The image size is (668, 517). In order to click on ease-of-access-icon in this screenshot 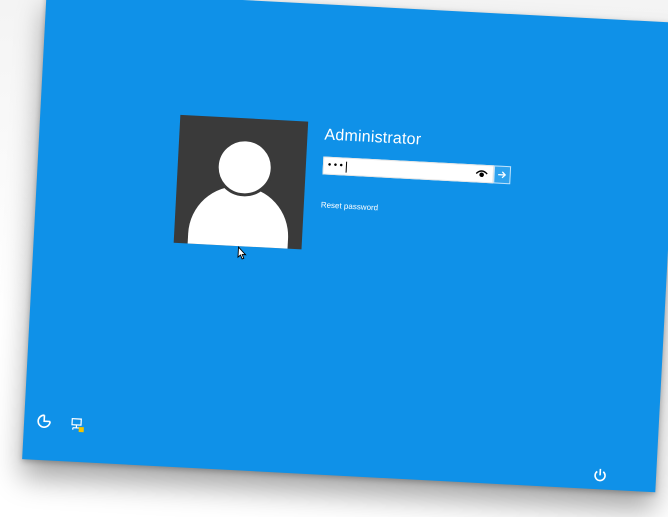, I will do `click(44, 421)`.